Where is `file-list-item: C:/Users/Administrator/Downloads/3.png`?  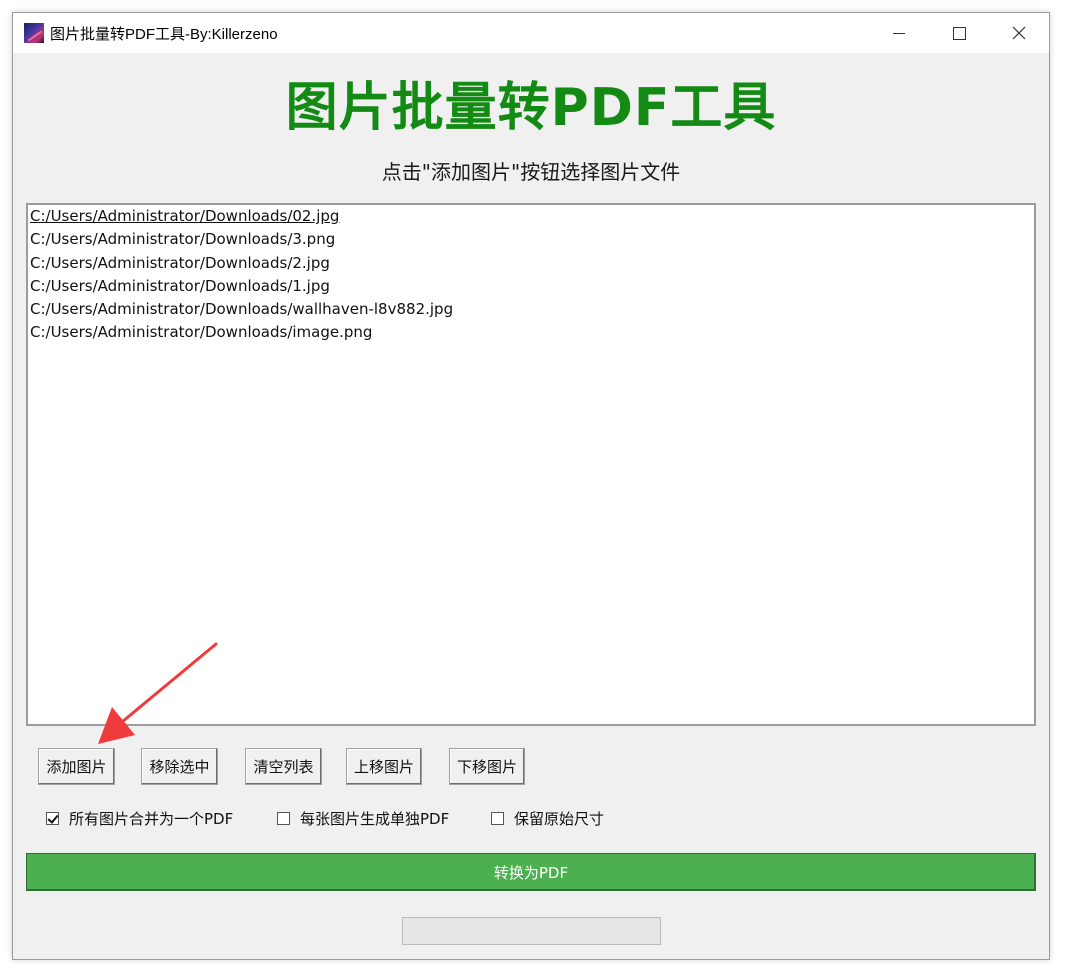 file-list-item: C:/Users/Administrator/Downloads/3.png is located at coordinates (531, 239).